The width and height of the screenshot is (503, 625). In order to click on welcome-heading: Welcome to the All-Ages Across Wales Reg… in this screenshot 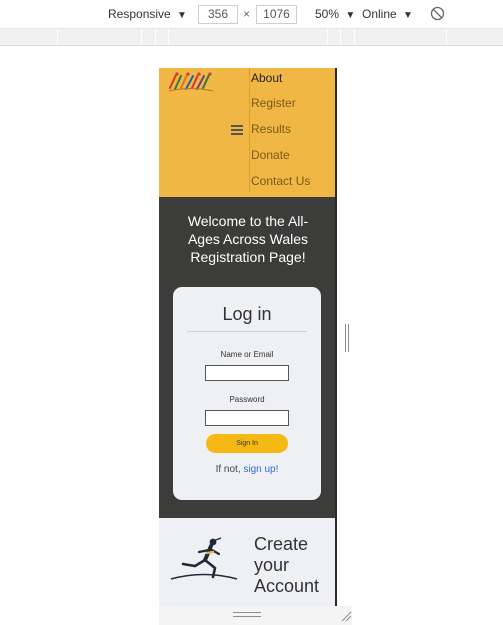, I will do `click(248, 239)`.